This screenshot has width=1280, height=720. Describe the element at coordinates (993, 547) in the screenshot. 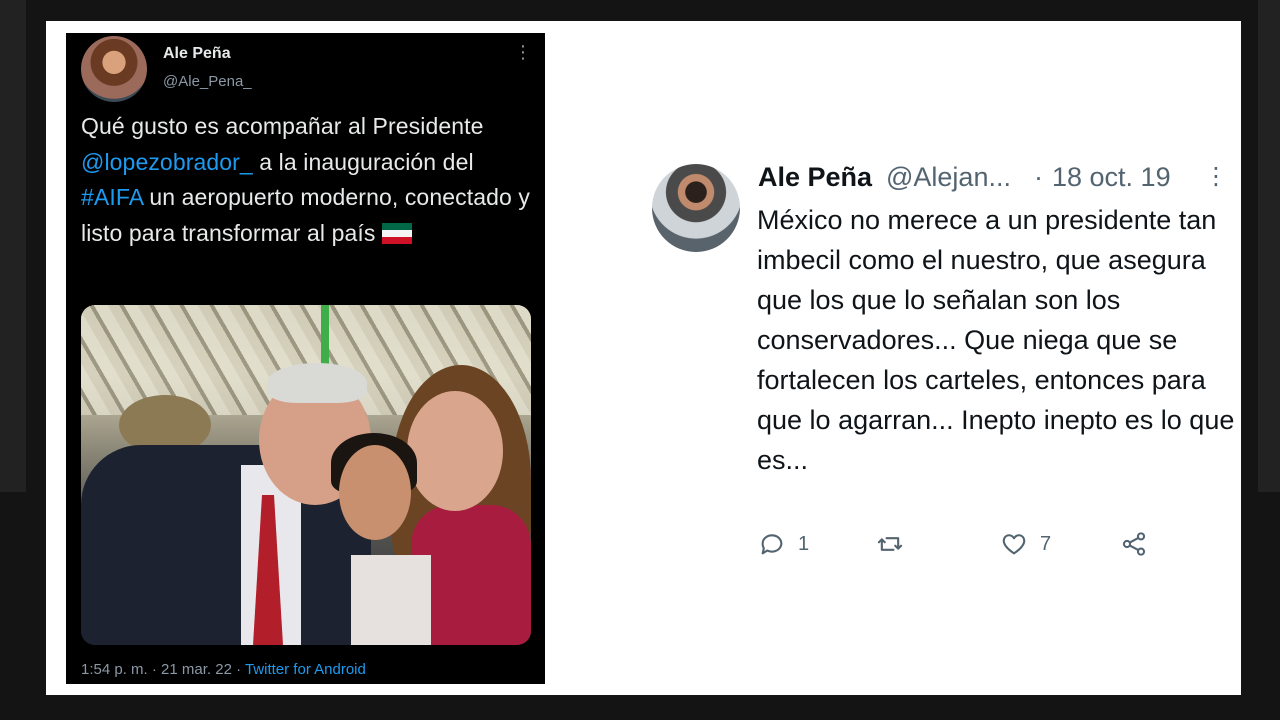

I see `tweet-actions: 1 7` at that location.